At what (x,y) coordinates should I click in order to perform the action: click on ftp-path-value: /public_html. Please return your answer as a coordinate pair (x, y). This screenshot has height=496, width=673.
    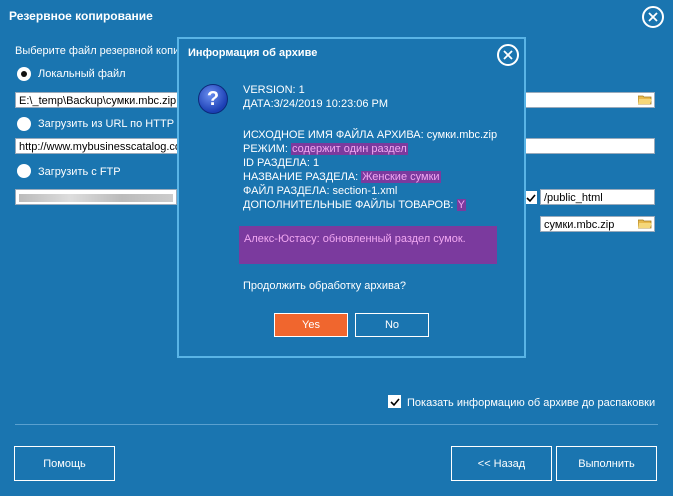
    Looking at the image, I should click on (573, 198).